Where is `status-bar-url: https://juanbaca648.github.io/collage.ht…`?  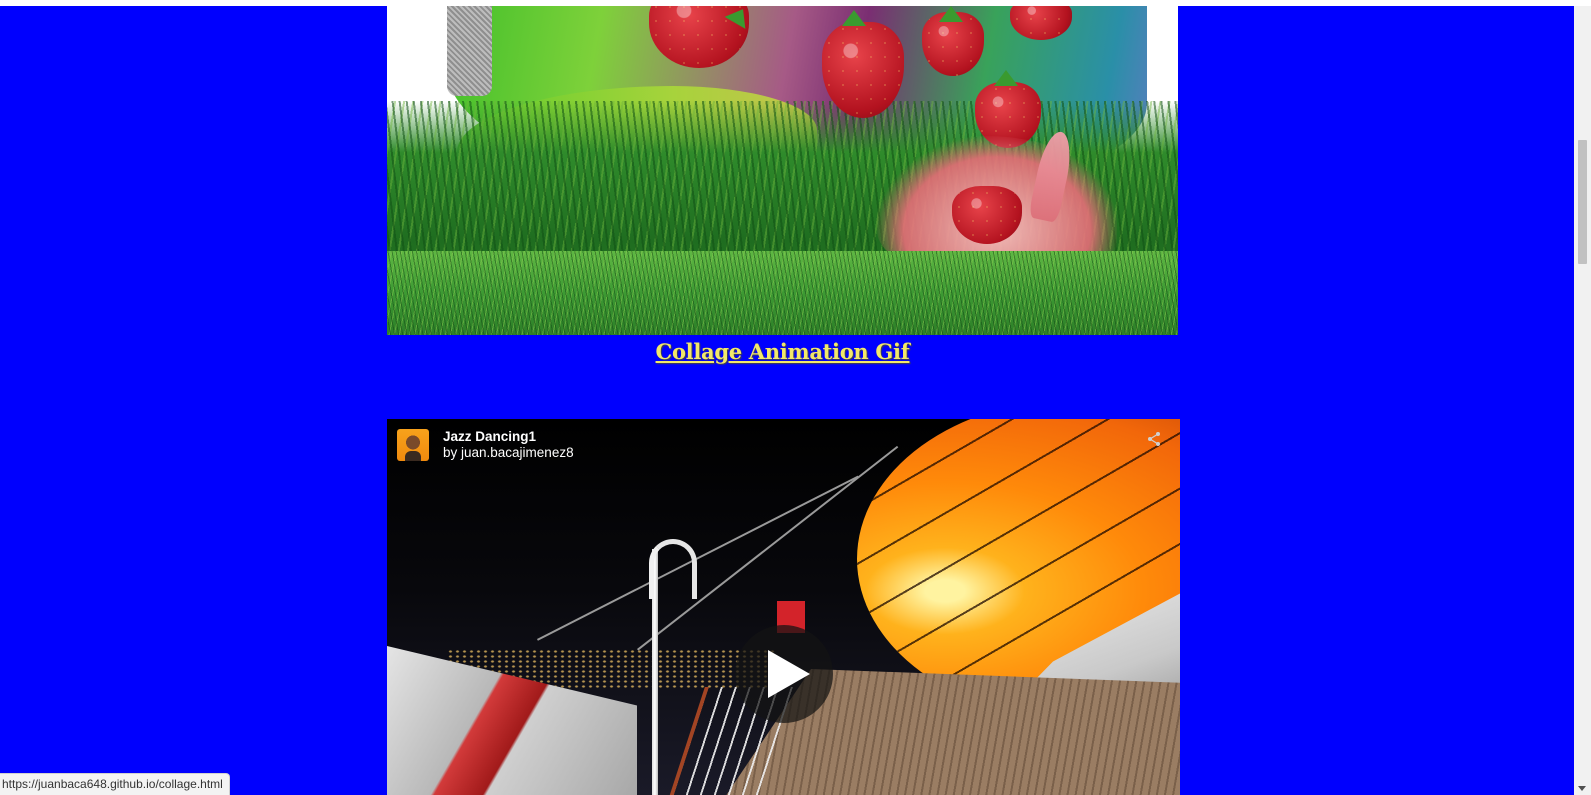
status-bar-url: https://juanbaca648.github.io/collage.ht… is located at coordinates (115, 784).